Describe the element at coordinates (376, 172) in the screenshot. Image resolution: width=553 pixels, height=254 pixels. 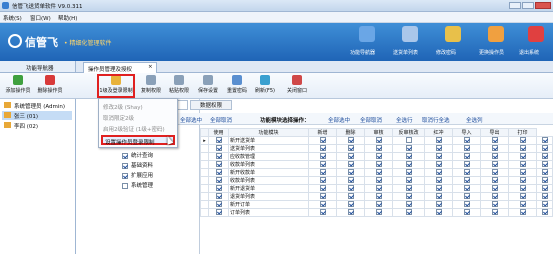
I see `table-row: 新开收款单` at that location.